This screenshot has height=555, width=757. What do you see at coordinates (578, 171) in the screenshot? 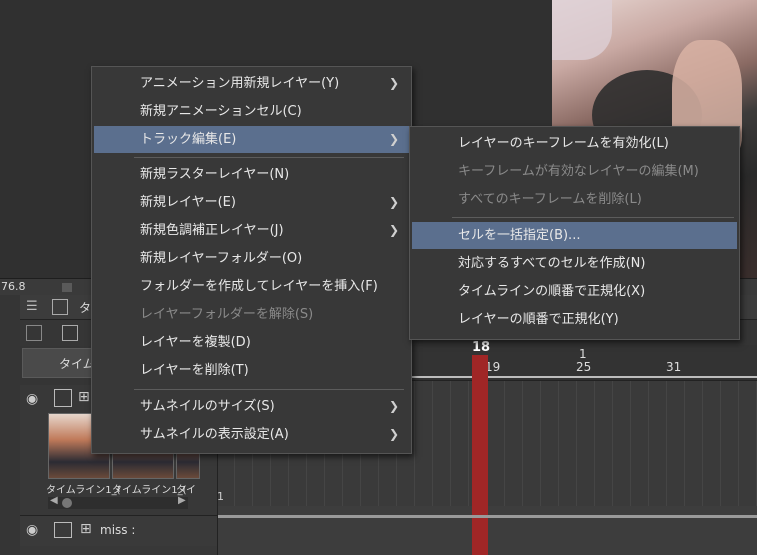
I see `menu-item-label: キーフレームが有効なレイヤーの編集(M)` at bounding box center [578, 171].